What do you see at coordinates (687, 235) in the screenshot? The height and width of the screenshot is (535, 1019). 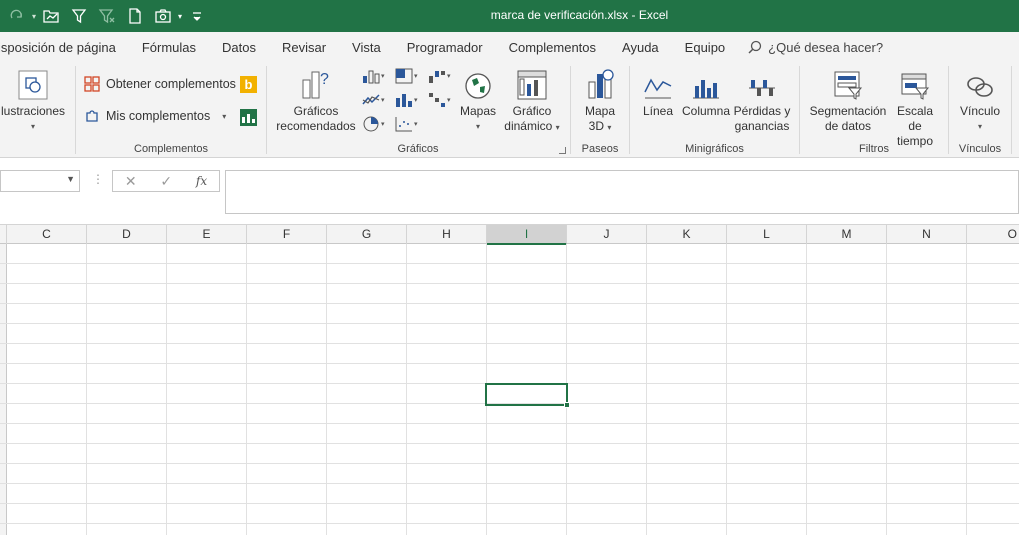 I see `column-header-k: K` at bounding box center [687, 235].